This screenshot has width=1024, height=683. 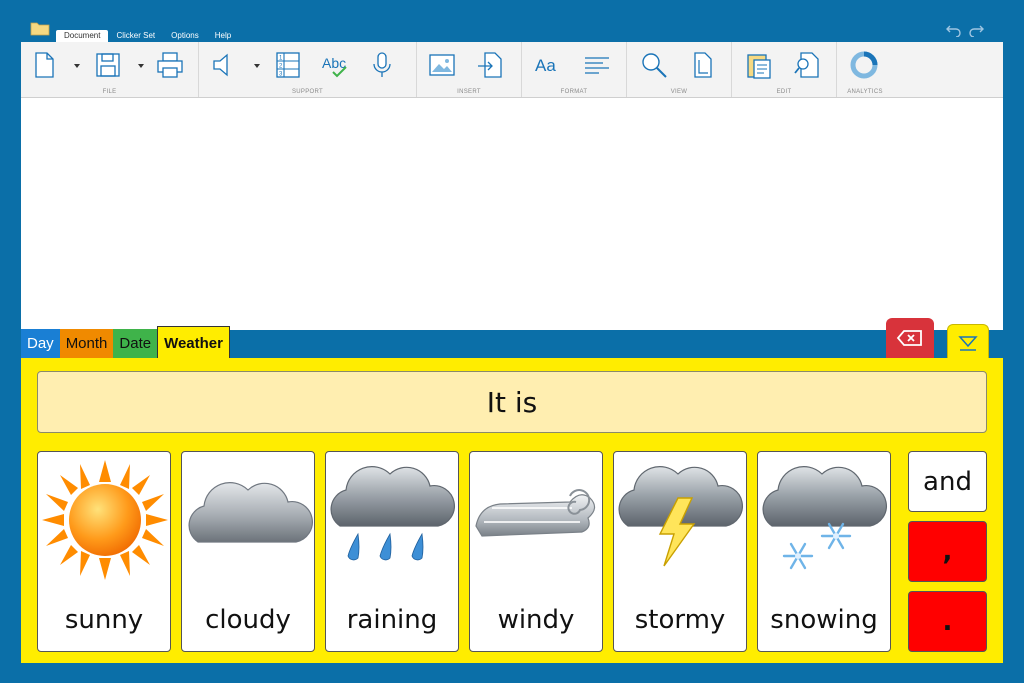 What do you see at coordinates (248, 551) in the screenshot?
I see `cell-cloudy: cloudy` at bounding box center [248, 551].